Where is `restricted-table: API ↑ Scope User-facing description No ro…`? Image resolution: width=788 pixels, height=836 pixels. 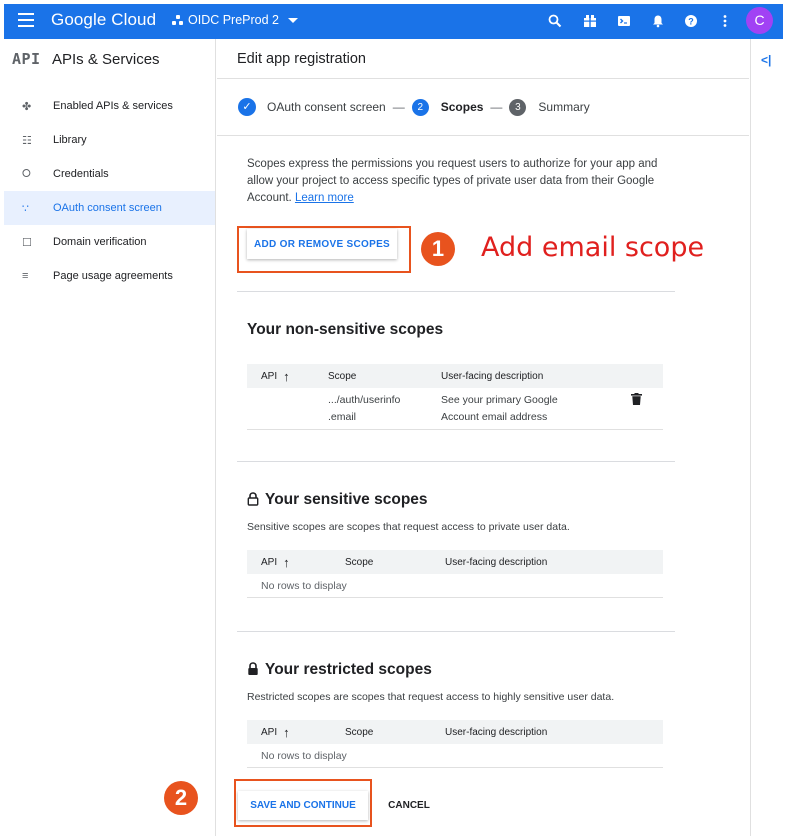
restricted-table: API ↑ Scope User-facing description No ro… is located at coordinates (455, 744).